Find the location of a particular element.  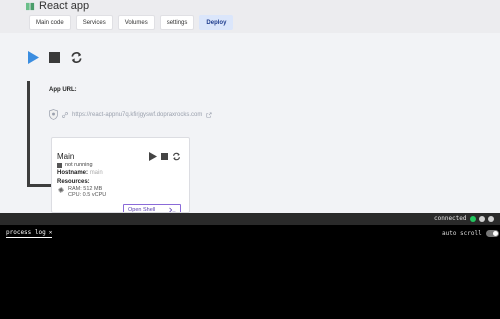

connection-status-text: connected is located at coordinates (450, 218).